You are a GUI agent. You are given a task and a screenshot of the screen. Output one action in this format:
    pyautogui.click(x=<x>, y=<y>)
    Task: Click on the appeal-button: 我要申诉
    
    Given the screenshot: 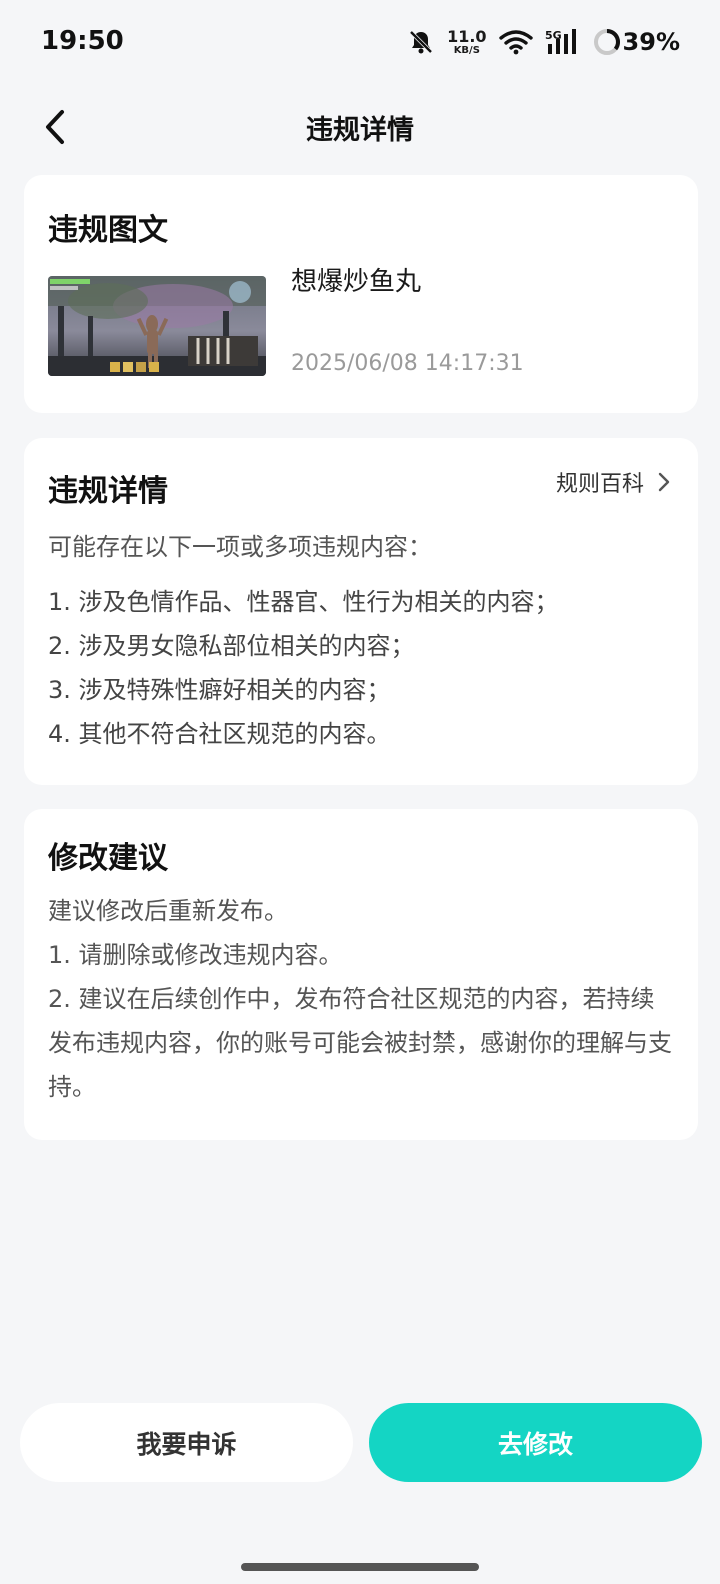 What is the action you would take?
    pyautogui.click(x=186, y=1442)
    